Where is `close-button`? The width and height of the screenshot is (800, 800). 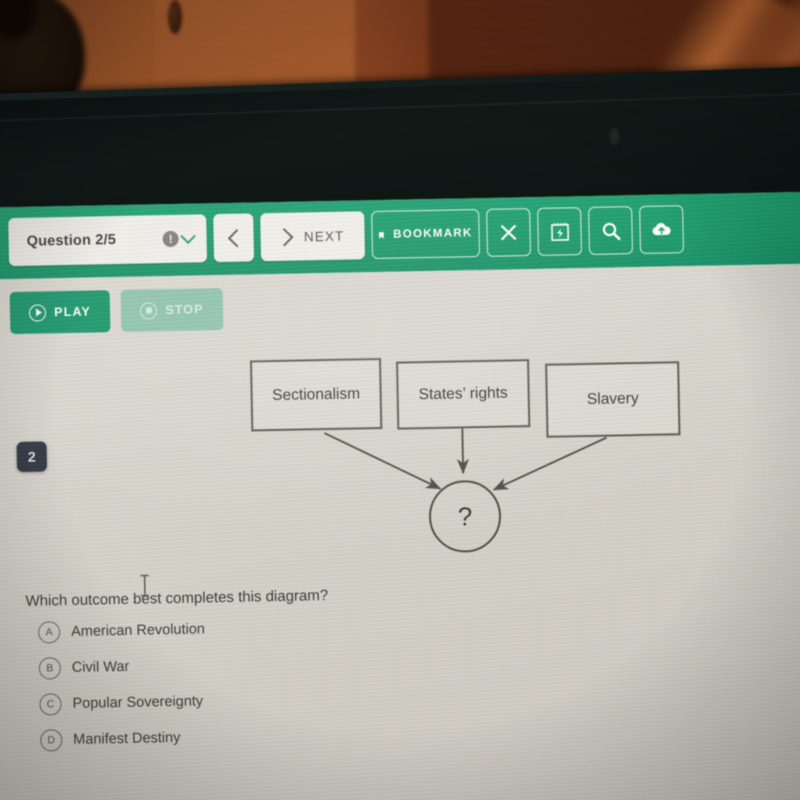 close-button is located at coordinates (509, 232).